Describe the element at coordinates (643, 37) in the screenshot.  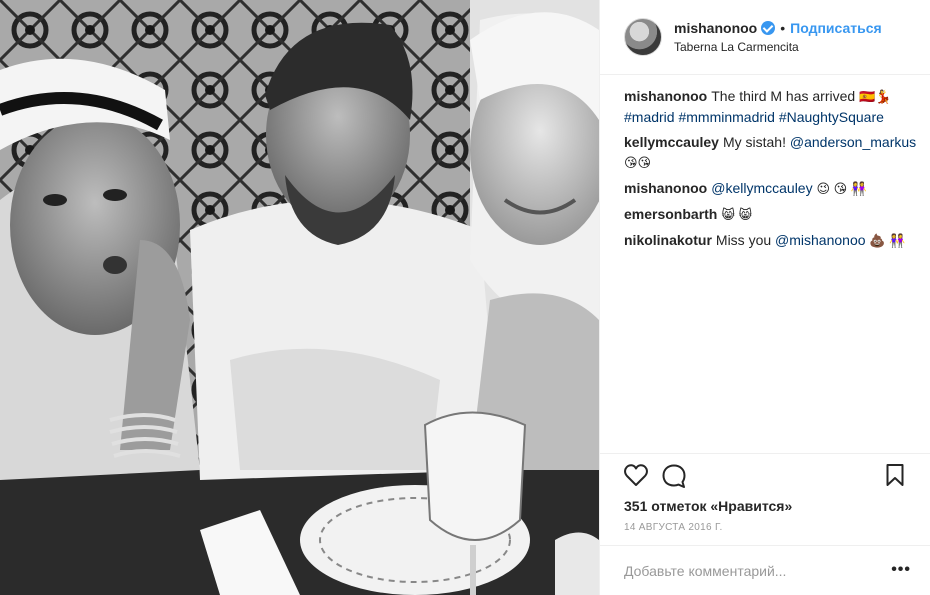
I see `avatar` at that location.